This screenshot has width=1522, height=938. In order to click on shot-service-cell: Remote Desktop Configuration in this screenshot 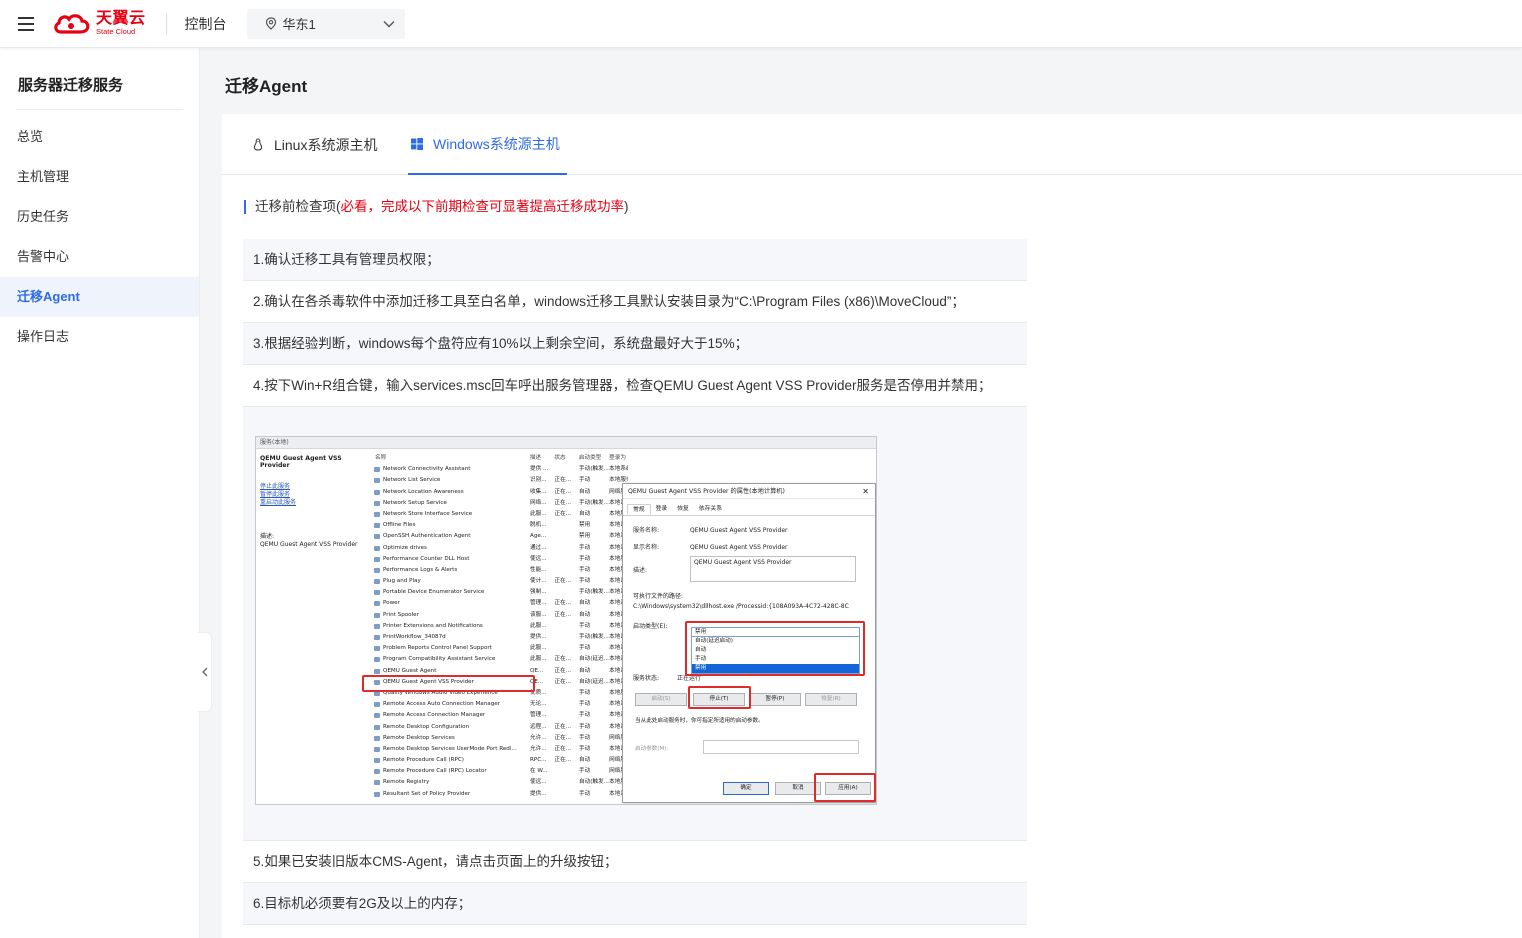, I will do `click(451, 727)`.